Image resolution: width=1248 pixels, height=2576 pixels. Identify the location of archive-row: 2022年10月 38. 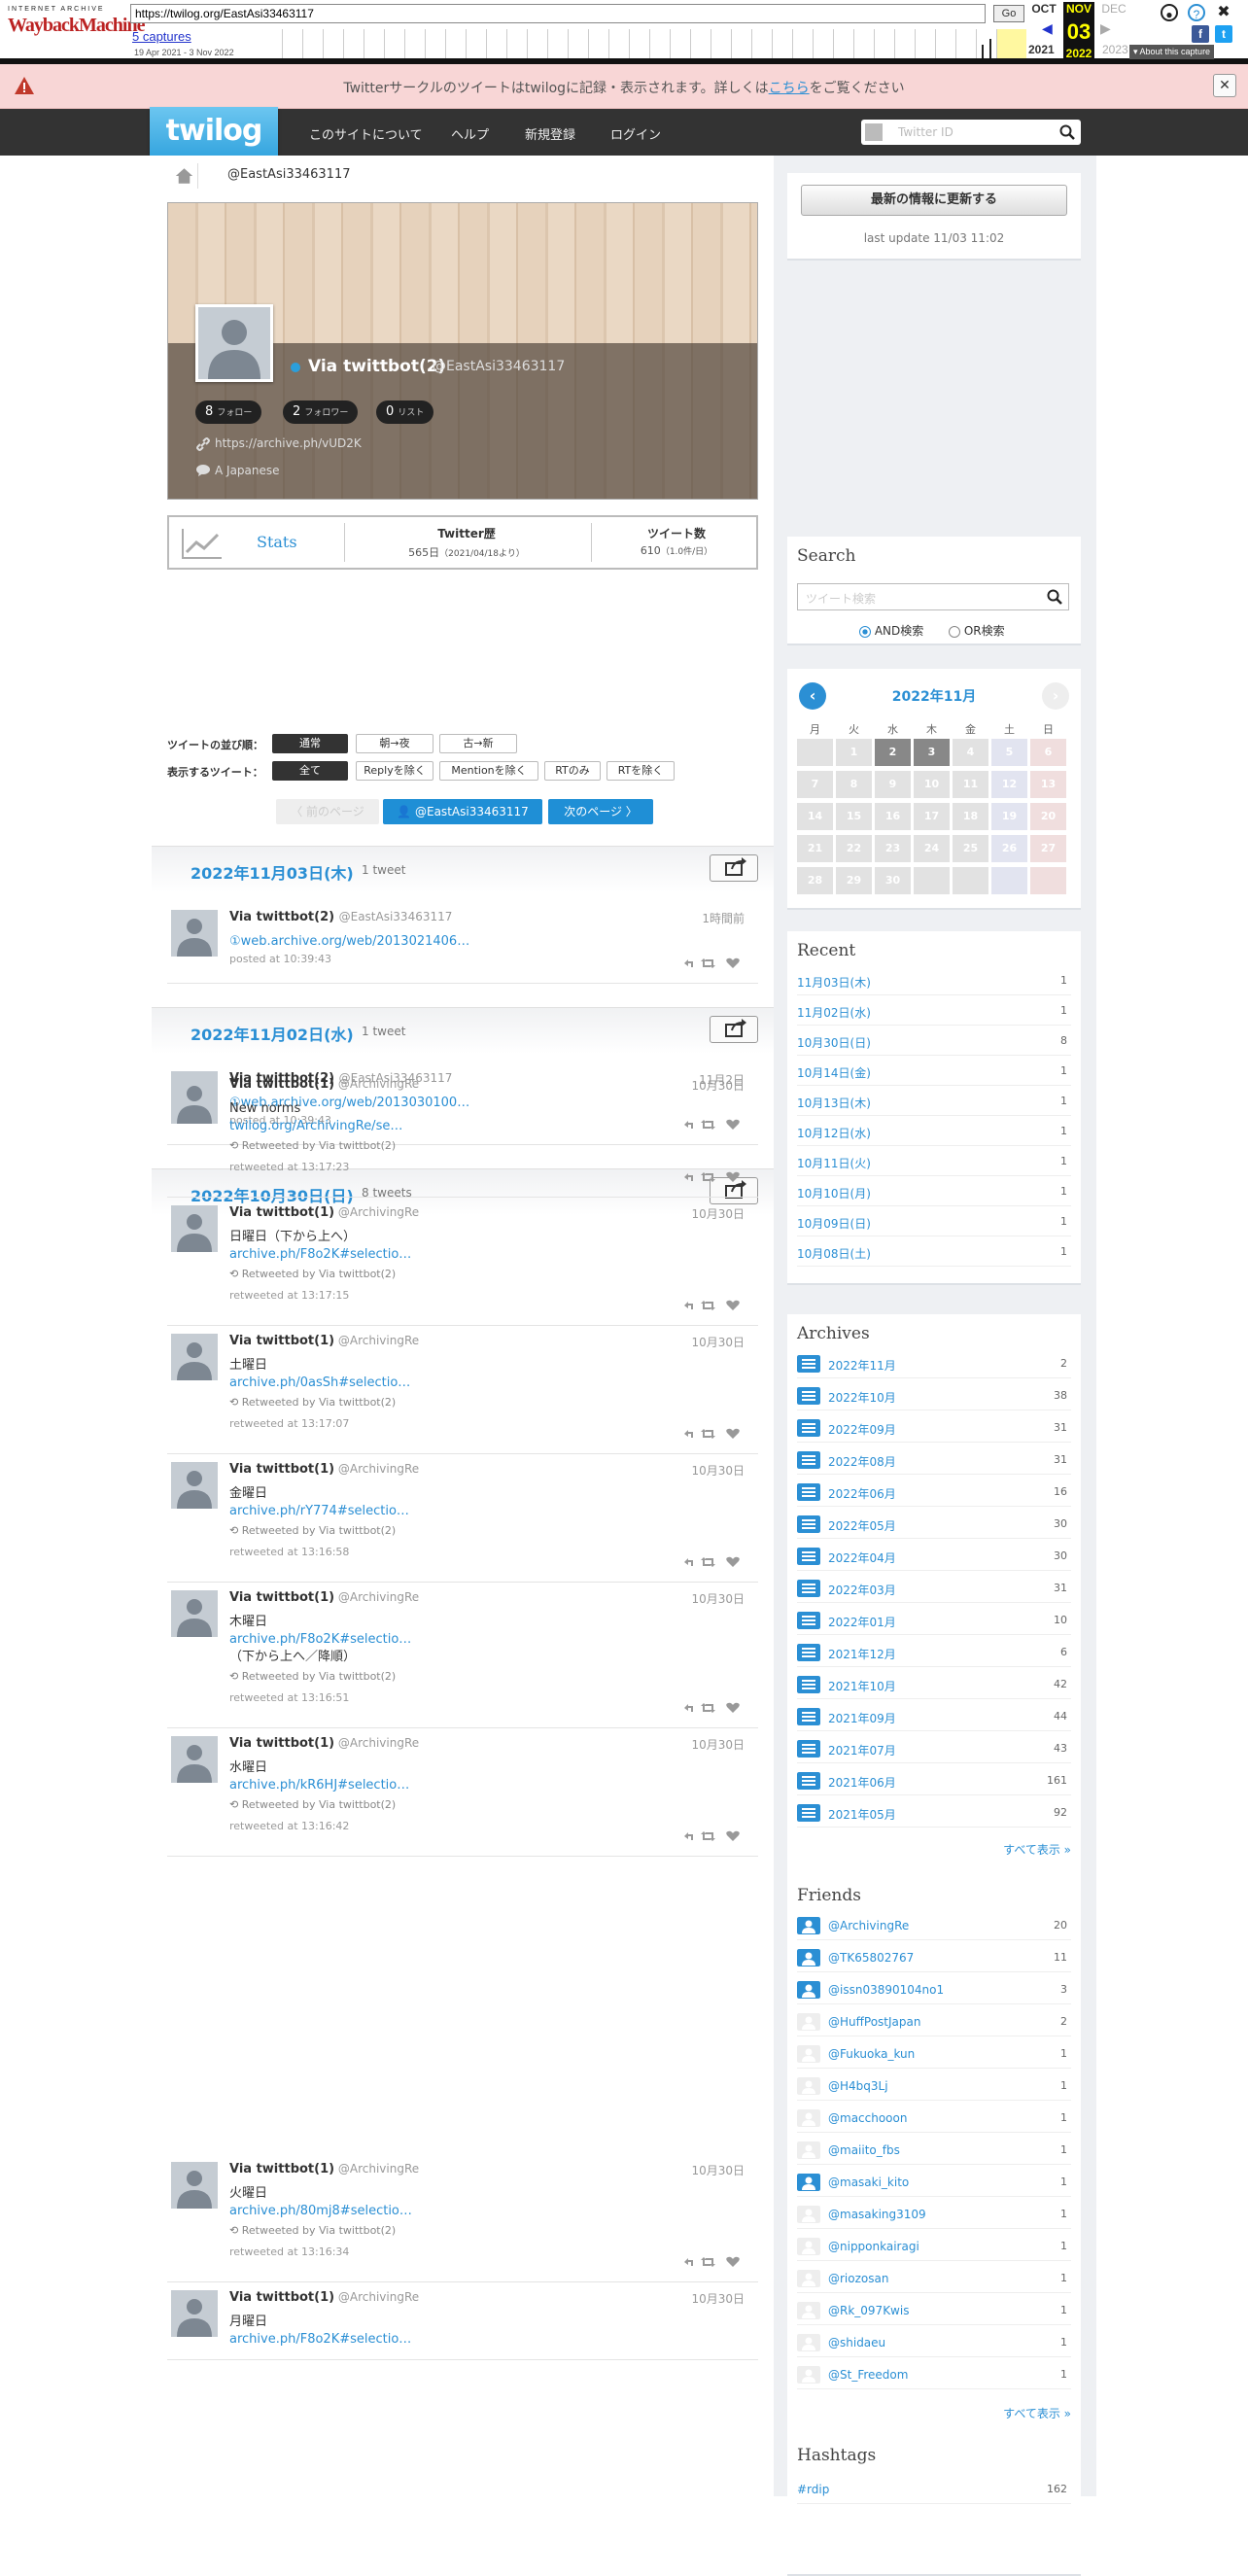
(934, 1395).